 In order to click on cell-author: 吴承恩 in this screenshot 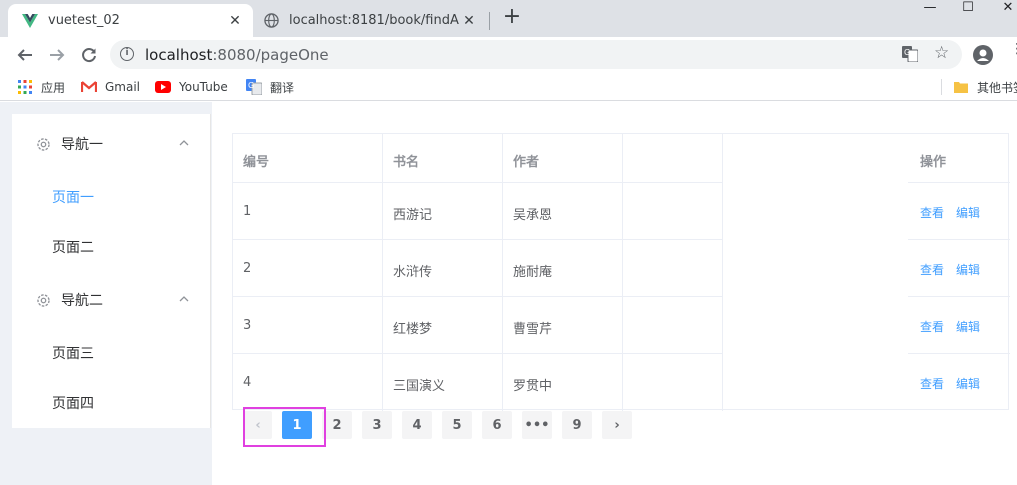, I will do `click(533, 215)`.